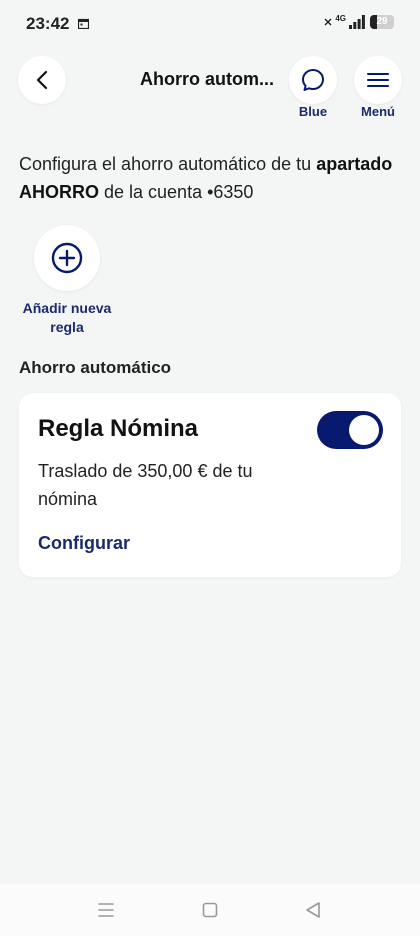 Image resolution: width=420 pixels, height=936 pixels. What do you see at coordinates (118, 428) in the screenshot?
I see `rule-name: Regla Nómina` at bounding box center [118, 428].